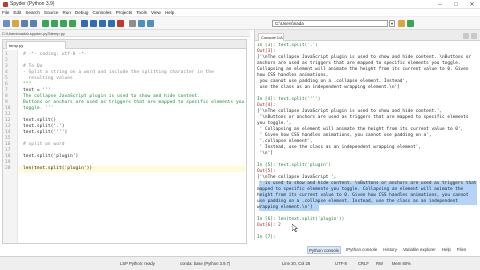 The width and height of the screenshot is (480, 270). What do you see at coordinates (141, 12) in the screenshot?
I see `menu-tools: Tools` at bounding box center [141, 12].